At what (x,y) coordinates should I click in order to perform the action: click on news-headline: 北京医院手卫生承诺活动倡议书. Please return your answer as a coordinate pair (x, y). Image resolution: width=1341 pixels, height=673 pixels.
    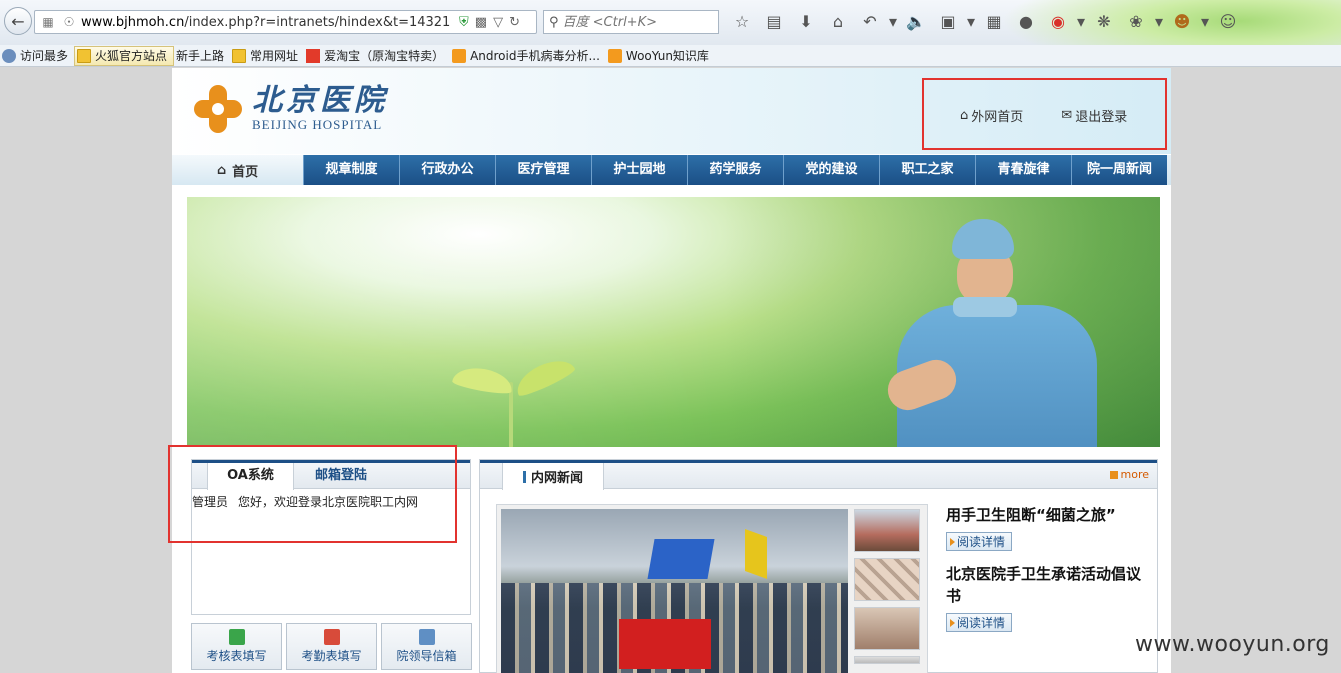
    Looking at the image, I should click on (1046, 585).